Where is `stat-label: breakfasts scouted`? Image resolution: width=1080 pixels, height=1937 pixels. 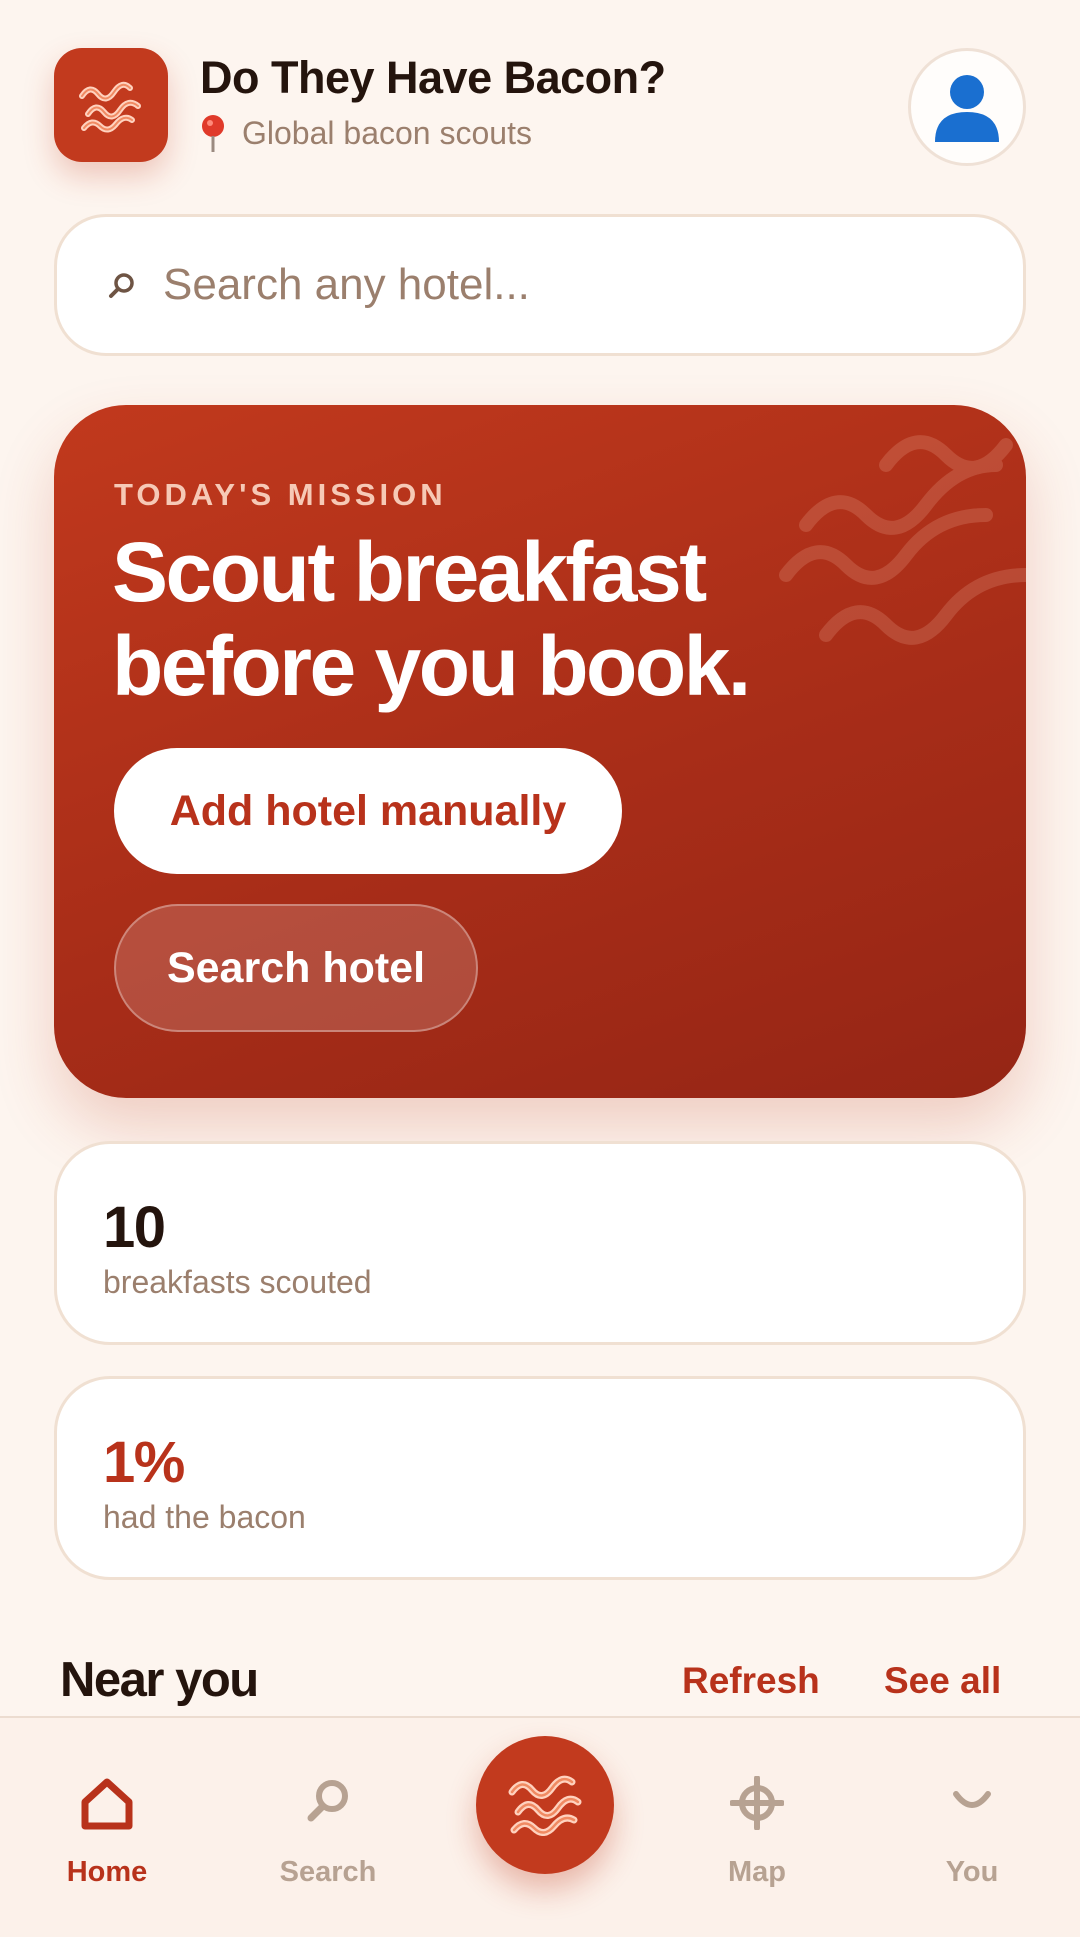 stat-label: breakfasts scouted is located at coordinates (237, 1282).